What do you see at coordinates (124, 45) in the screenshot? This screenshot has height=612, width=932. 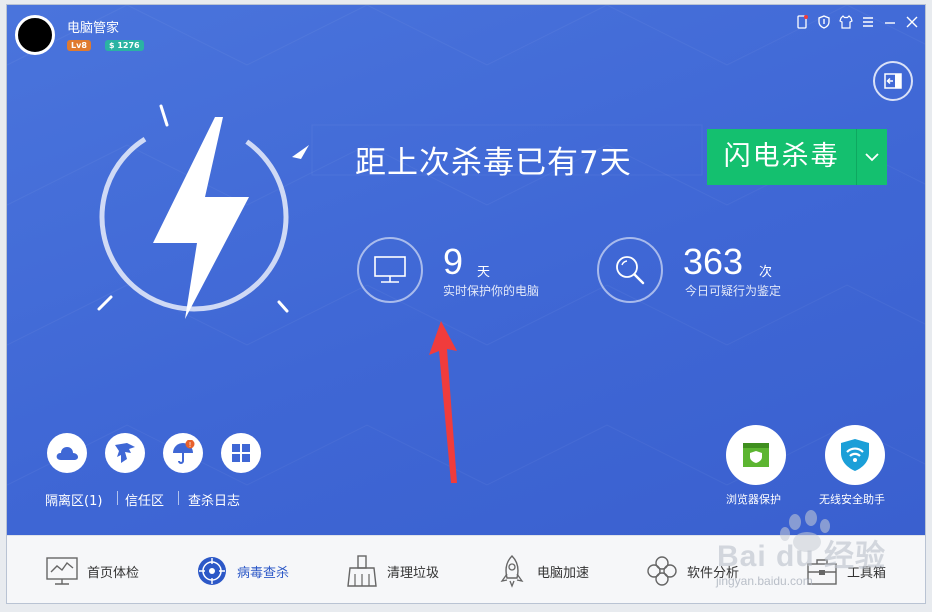 I see `coin-badge: $ 1276` at bounding box center [124, 45].